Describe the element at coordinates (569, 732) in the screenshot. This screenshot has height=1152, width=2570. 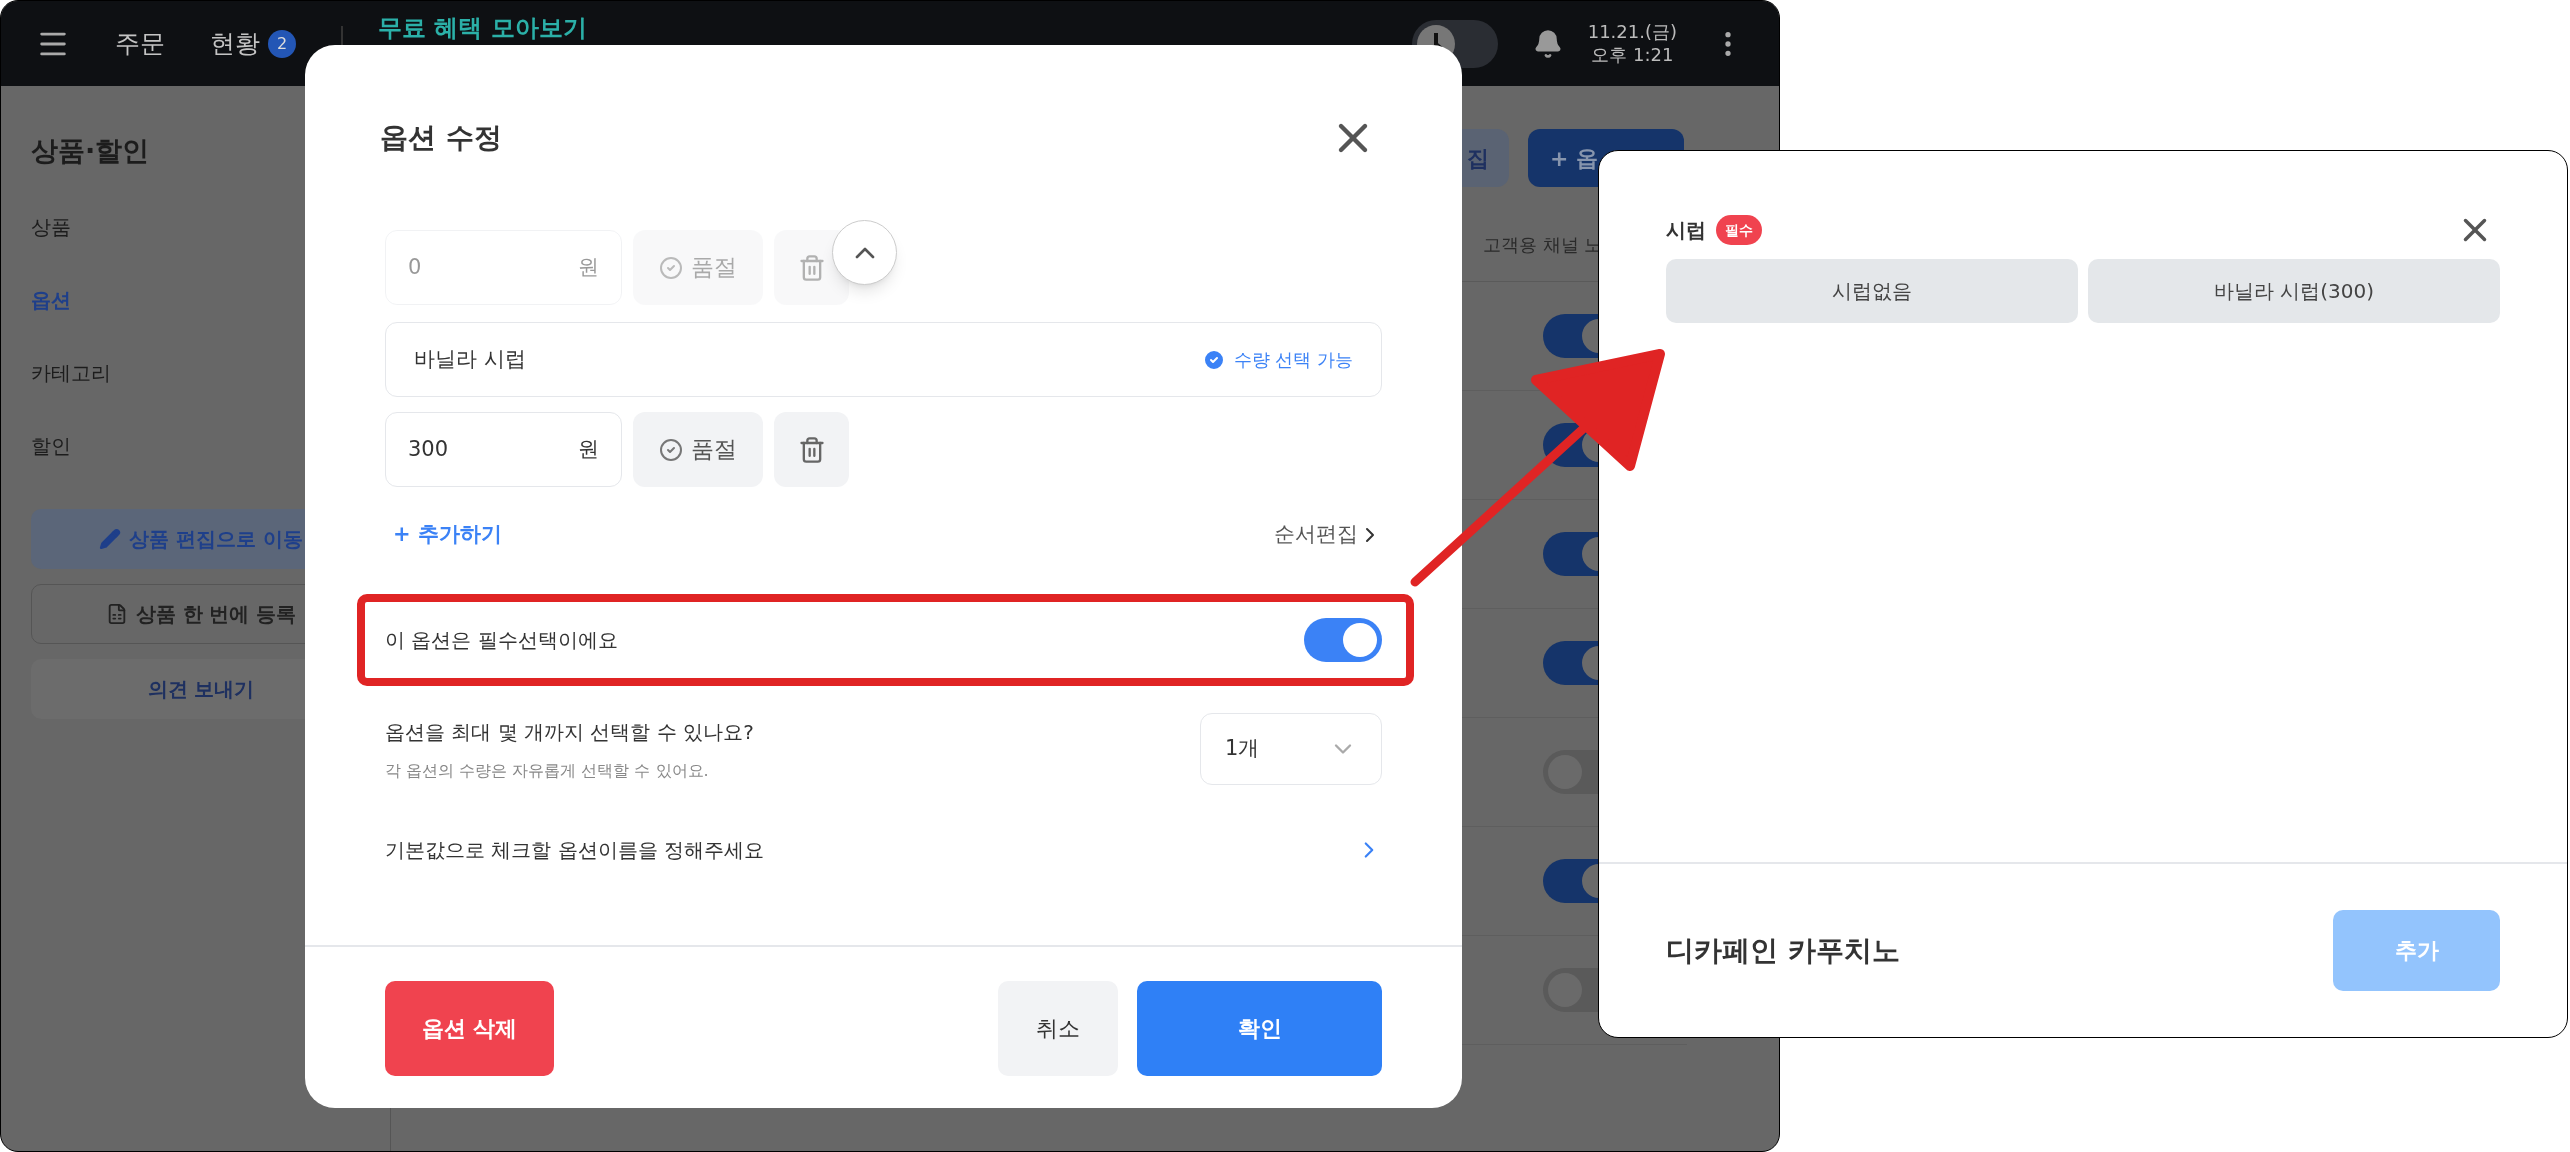
I see `max-select-label: 옵션을 최대 몇 개까지 선택할 수 있나요?` at that location.